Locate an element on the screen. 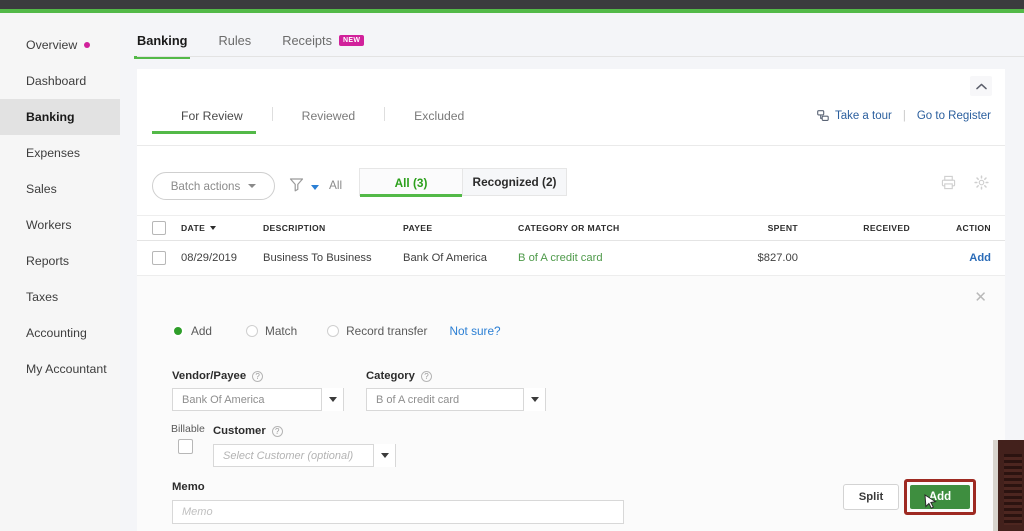  row-checkbox-cell is located at coordinates (159, 258).